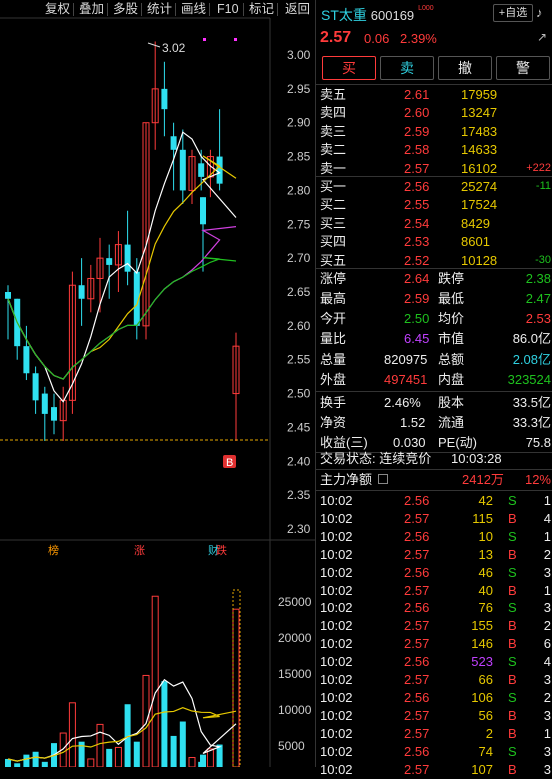 The image size is (552, 779). What do you see at coordinates (333, 298) in the screenshot?
I see `high-label: 最高` at bounding box center [333, 298].